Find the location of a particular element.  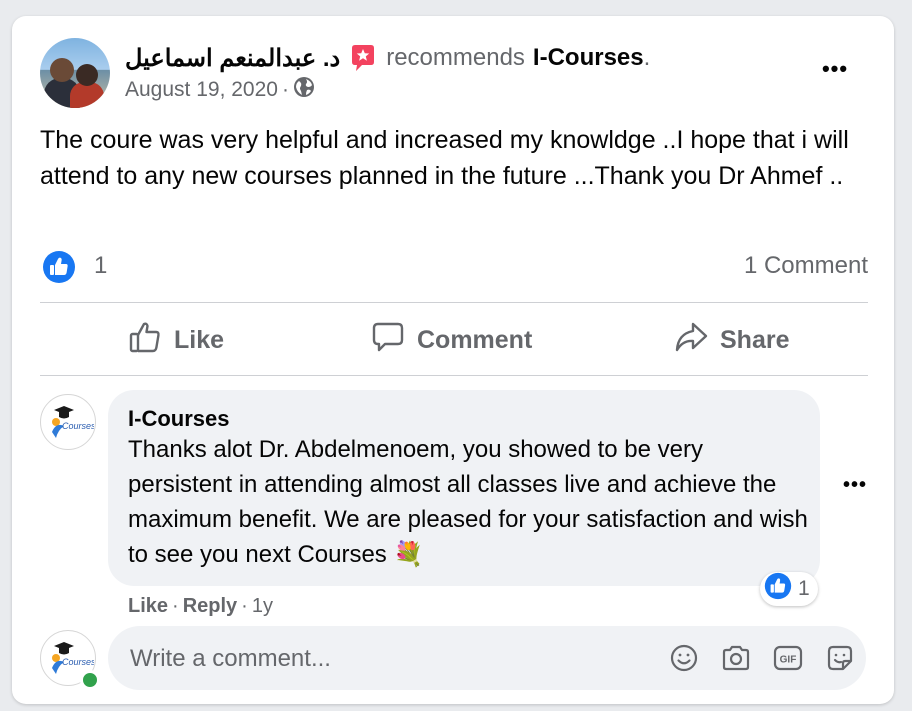

author-name: د. عبدالمنعم اسماعيل is located at coordinates (232, 58).